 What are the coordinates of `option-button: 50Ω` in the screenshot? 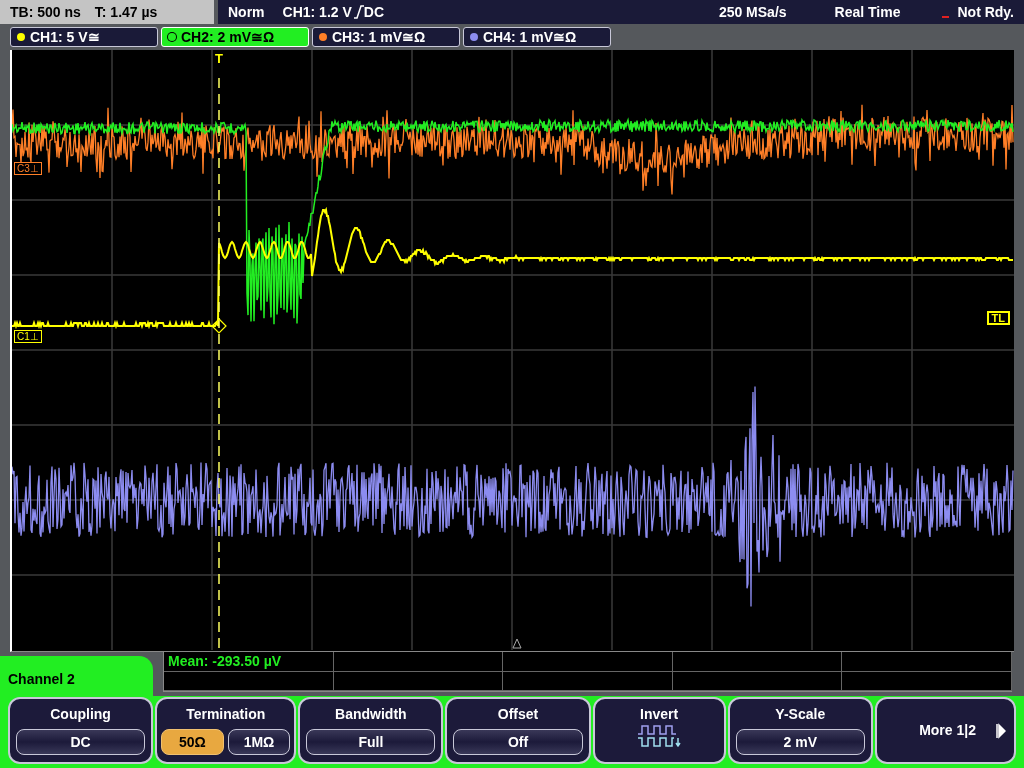 It's located at (192, 742).